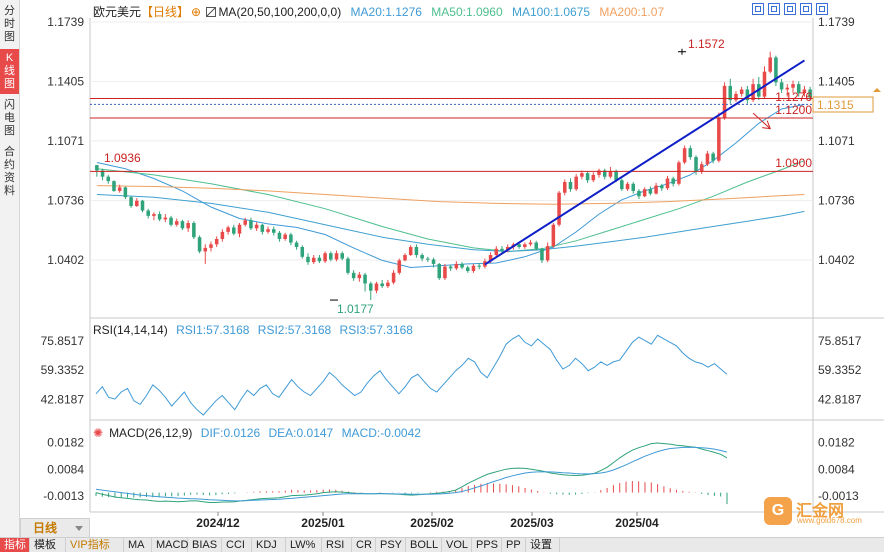 This screenshot has width=884, height=552. What do you see at coordinates (95, 545) in the screenshot?
I see `indicator-tab-vip: VIP指标` at bounding box center [95, 545].